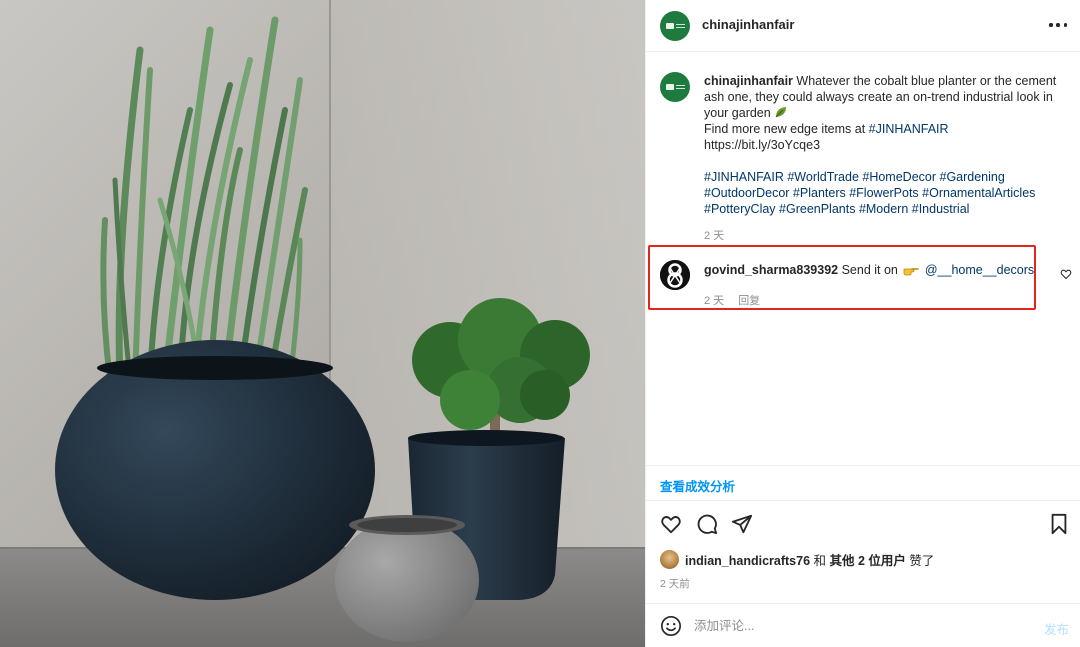  What do you see at coordinates (863, 26) in the screenshot?
I see `post-header: chinajinhanfair` at bounding box center [863, 26].